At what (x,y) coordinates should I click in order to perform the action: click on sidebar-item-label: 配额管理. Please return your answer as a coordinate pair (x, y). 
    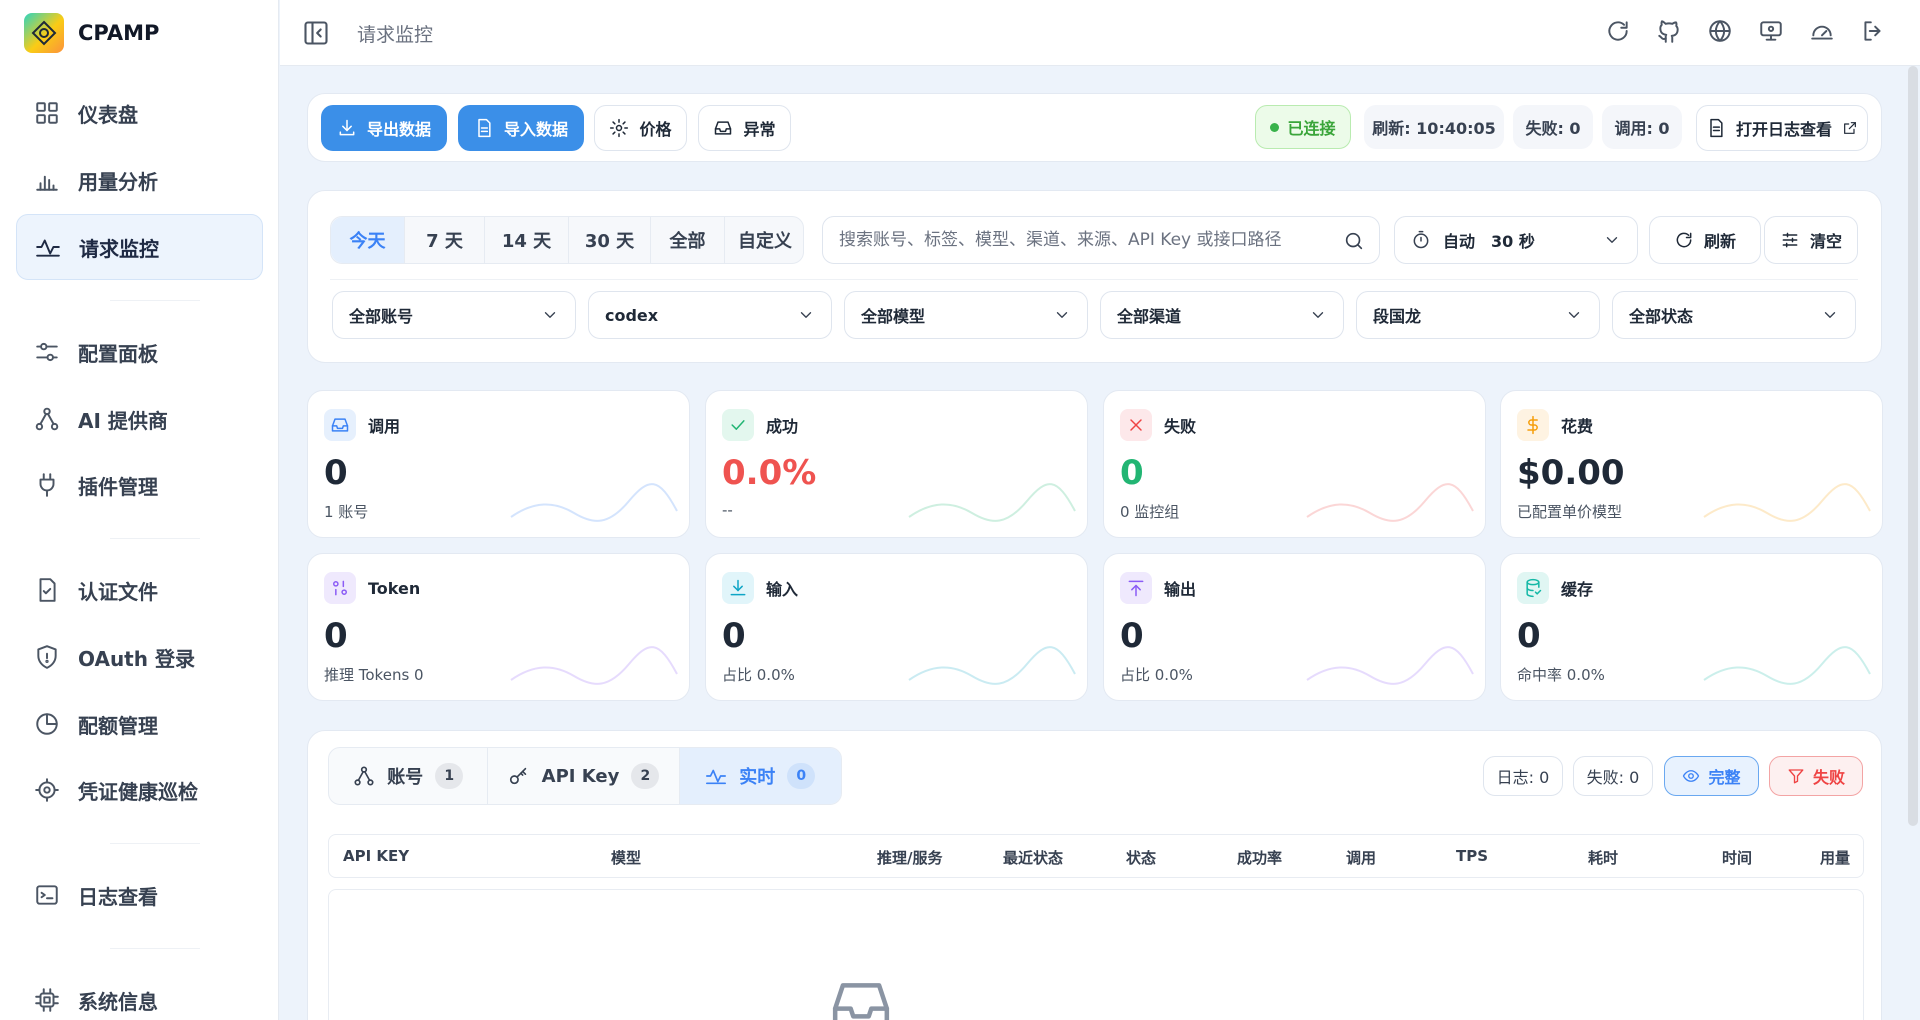
    Looking at the image, I should click on (118, 725).